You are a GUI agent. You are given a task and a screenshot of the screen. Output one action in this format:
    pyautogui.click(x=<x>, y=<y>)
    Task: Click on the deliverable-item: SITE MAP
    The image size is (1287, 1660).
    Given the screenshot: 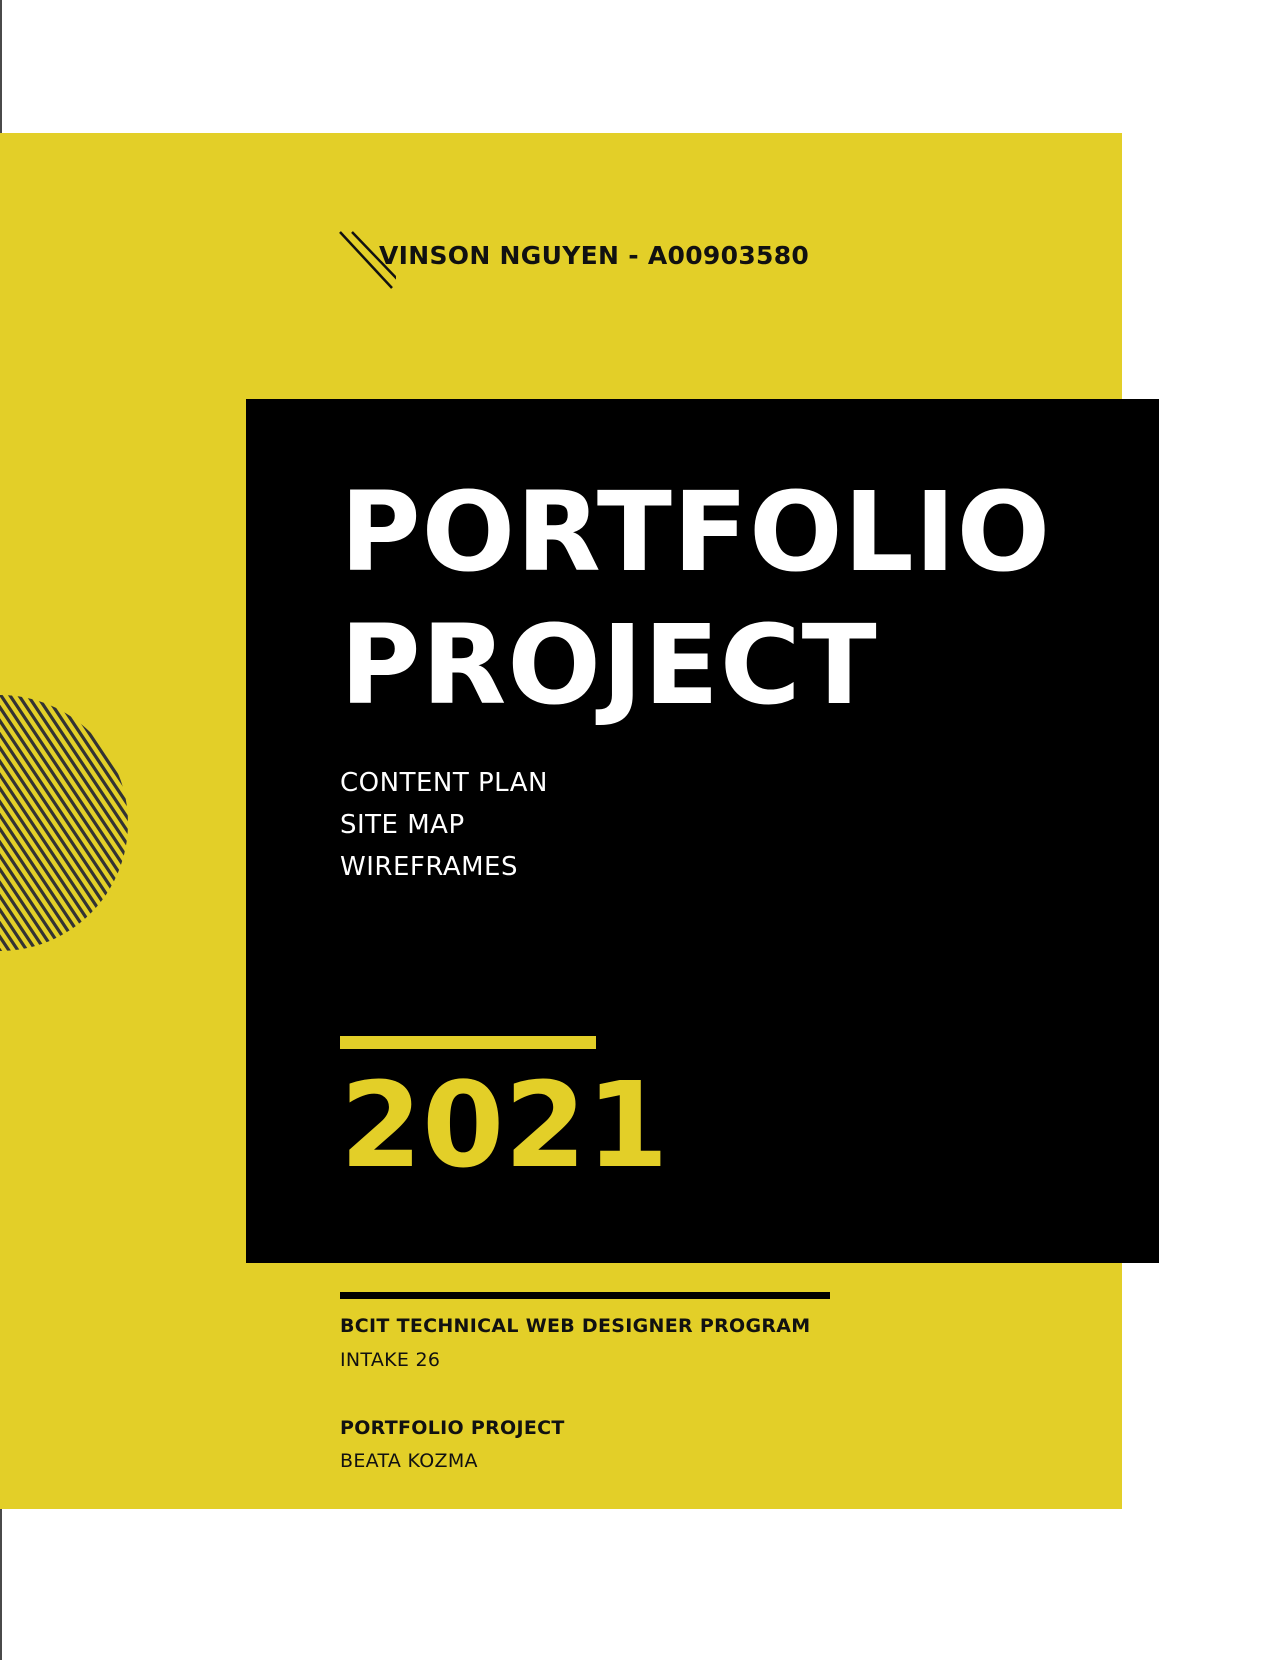 What is the action you would take?
    pyautogui.click(x=402, y=825)
    